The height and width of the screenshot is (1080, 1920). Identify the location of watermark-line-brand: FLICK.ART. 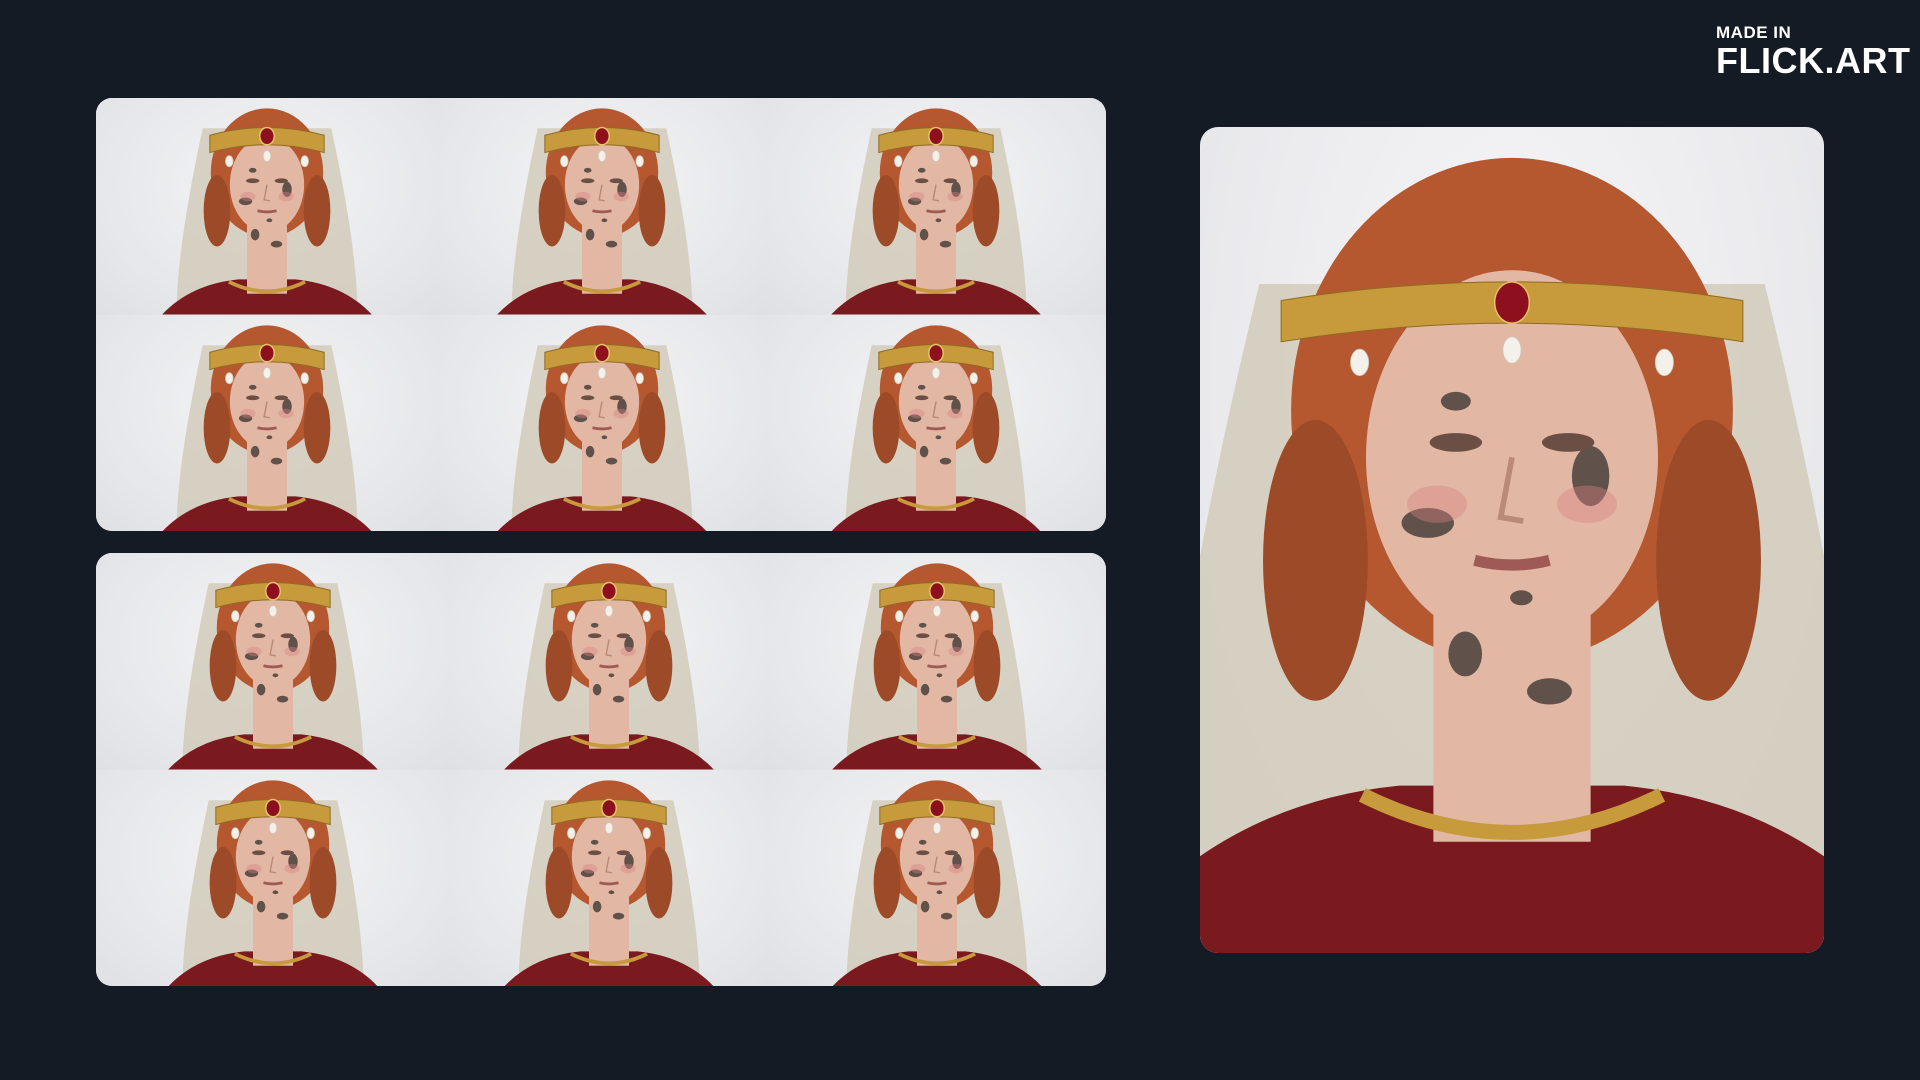
(1813, 60).